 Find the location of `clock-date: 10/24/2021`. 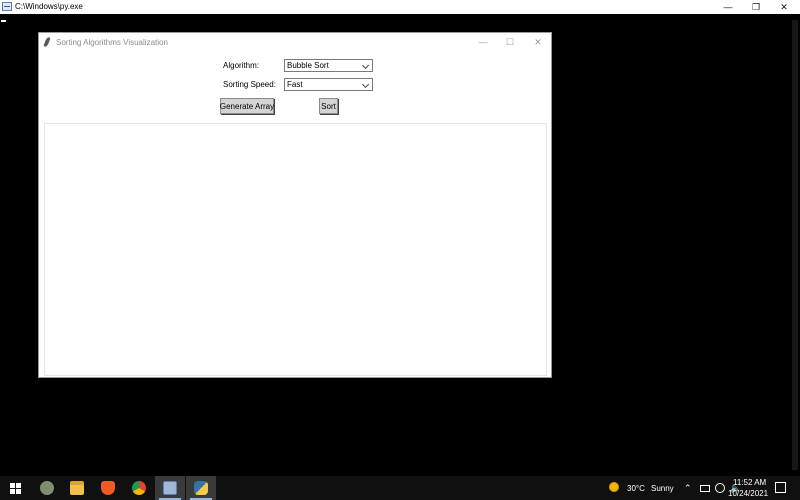

clock-date: 10/24/2021 is located at coordinates (748, 494).